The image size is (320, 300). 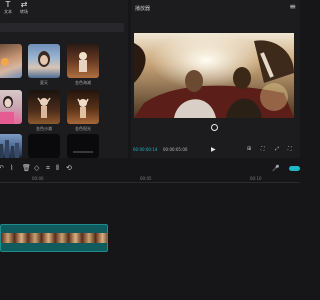 I want to click on zoom-icon: ⤢, so click(x=277, y=149).